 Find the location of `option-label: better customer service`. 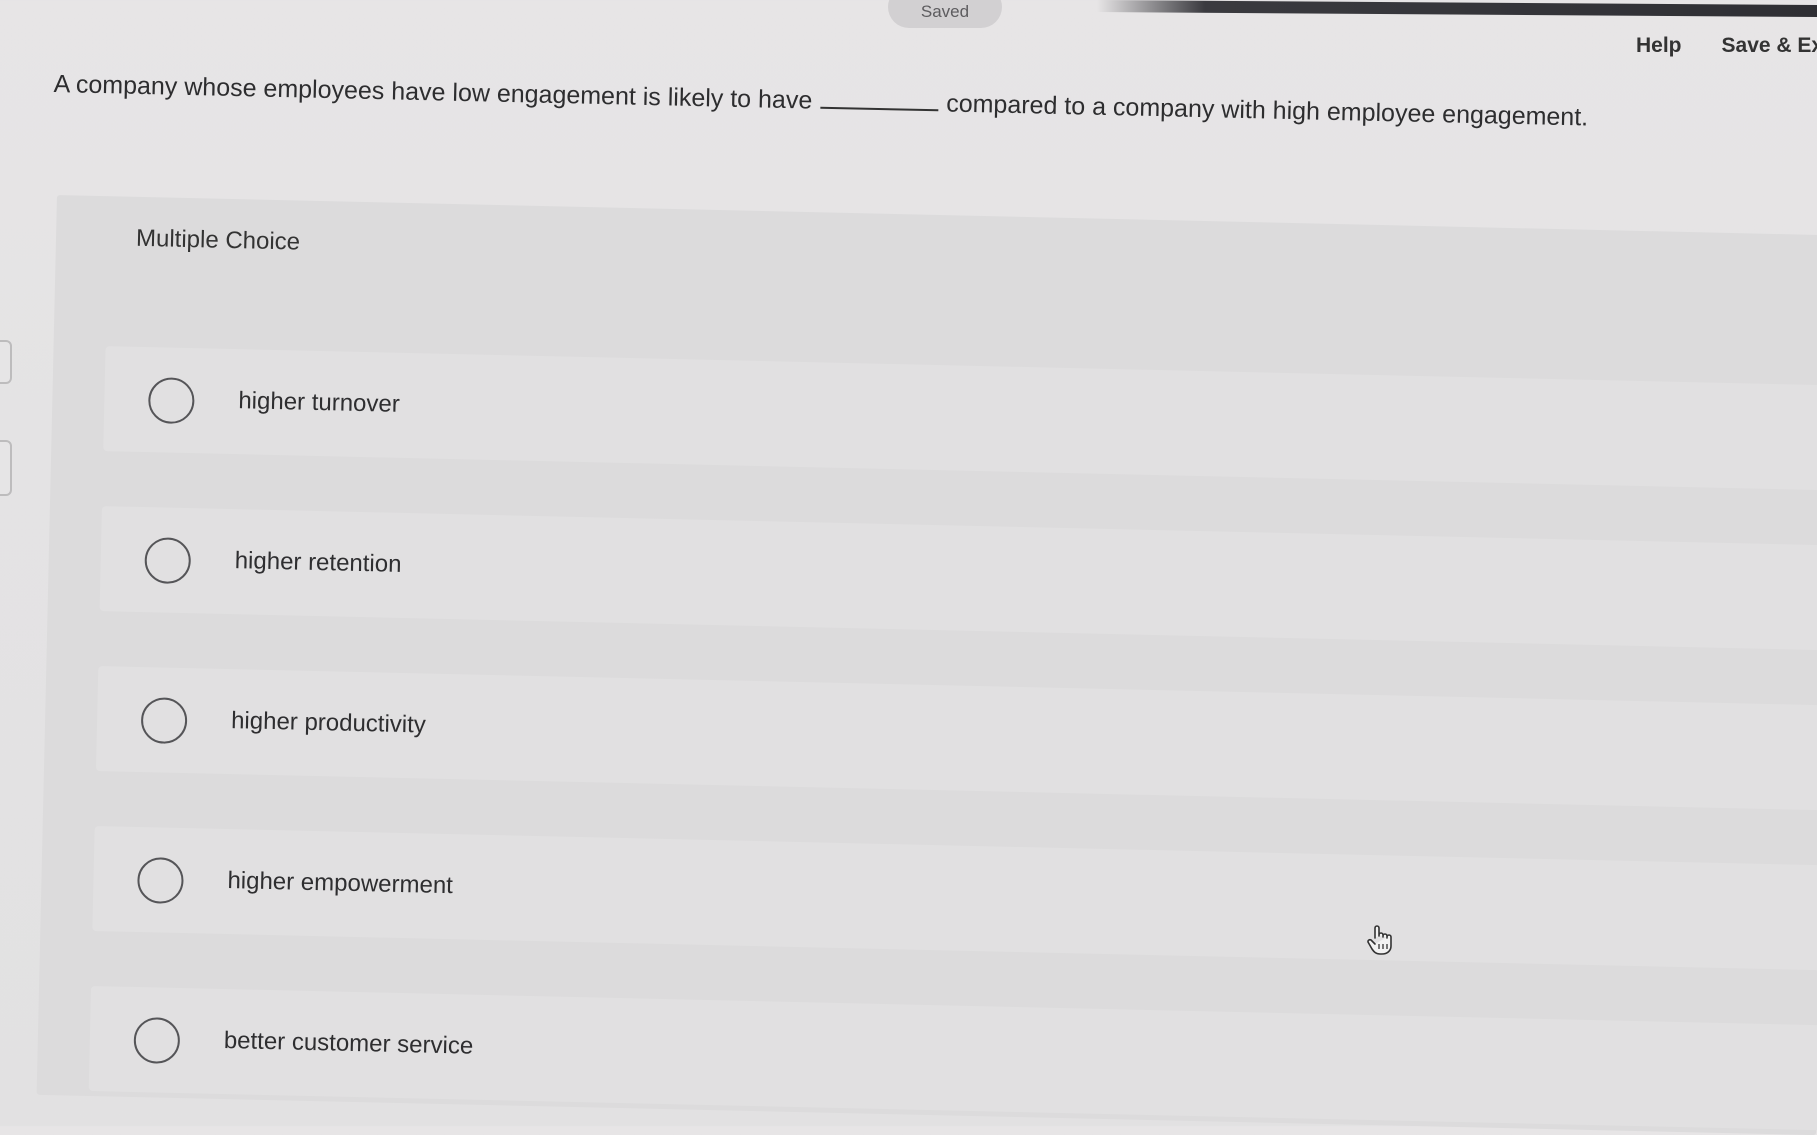

option-label: better customer service is located at coordinates (348, 1043).